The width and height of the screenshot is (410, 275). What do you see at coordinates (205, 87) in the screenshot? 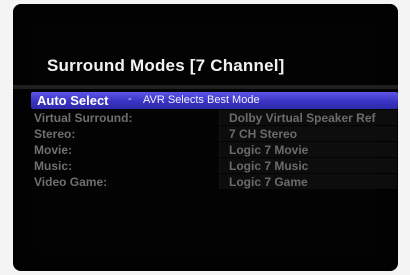
I see `title-divider` at bounding box center [205, 87].